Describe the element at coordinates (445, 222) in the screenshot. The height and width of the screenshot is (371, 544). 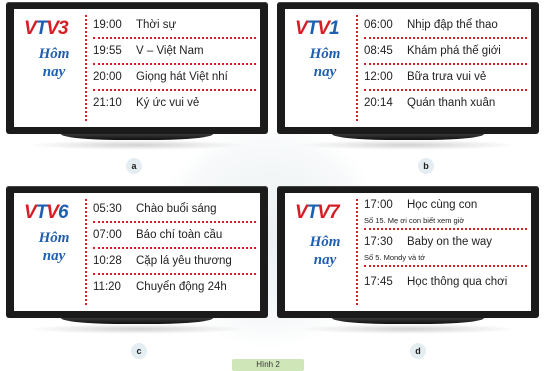
I see `schedule-subtitle: Số 15. Mẹ ơi con biết xem giờ` at that location.